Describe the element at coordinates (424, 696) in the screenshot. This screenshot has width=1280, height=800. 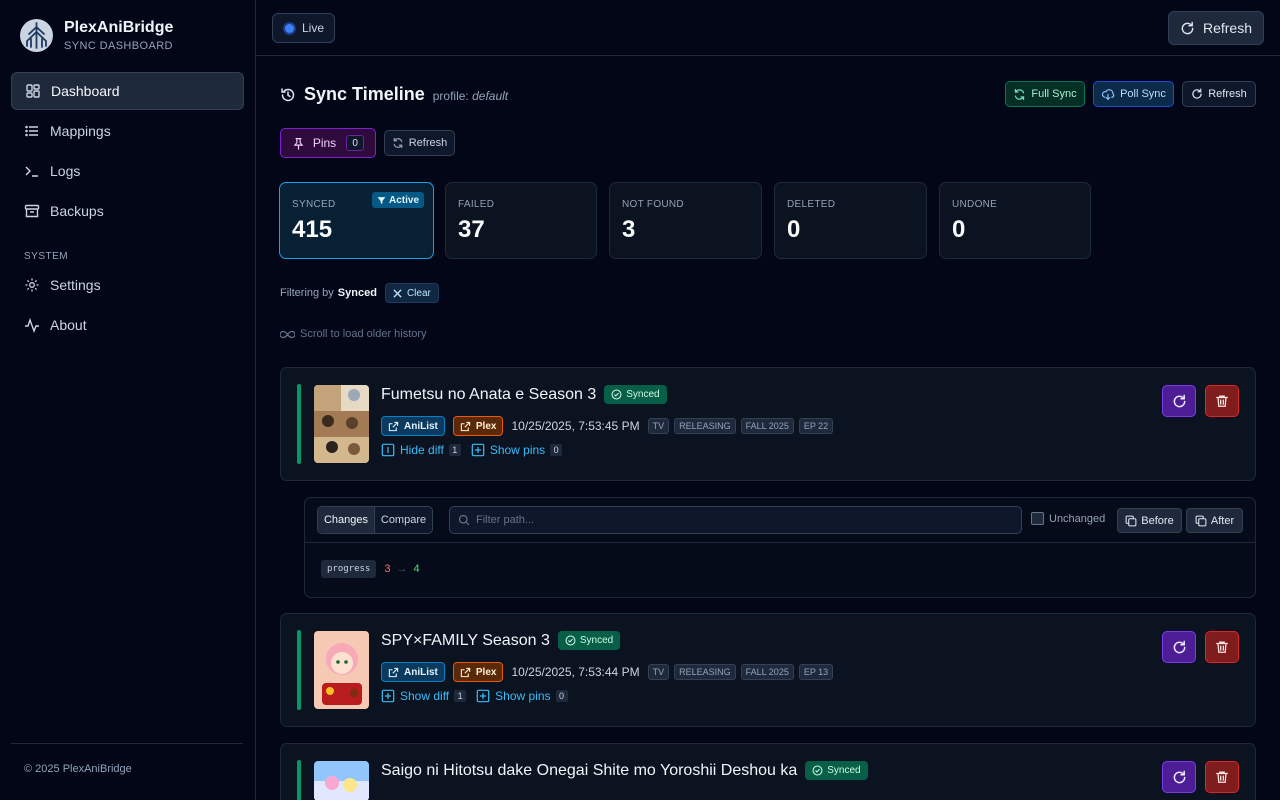
I see `toggle-diff-link: Show diff 1` at that location.